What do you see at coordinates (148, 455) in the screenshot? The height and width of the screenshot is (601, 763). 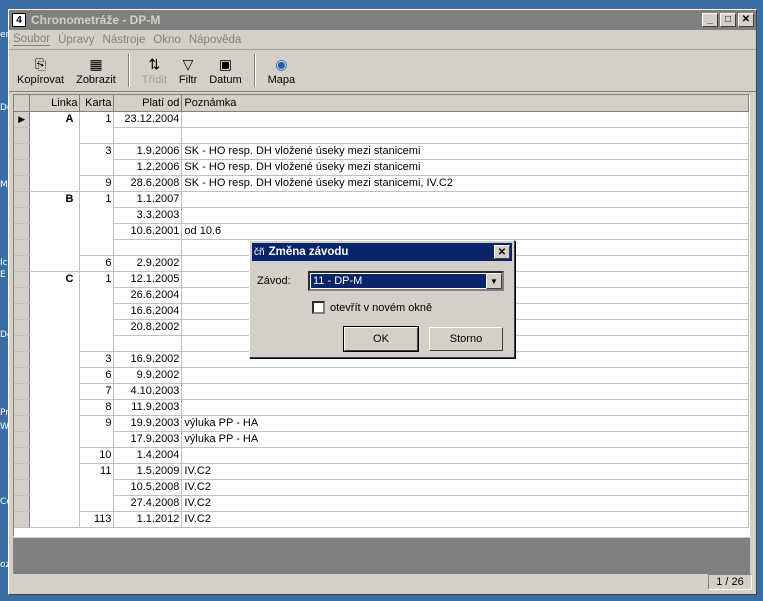 I see `cell-plati-od: 1.4.2004` at bounding box center [148, 455].